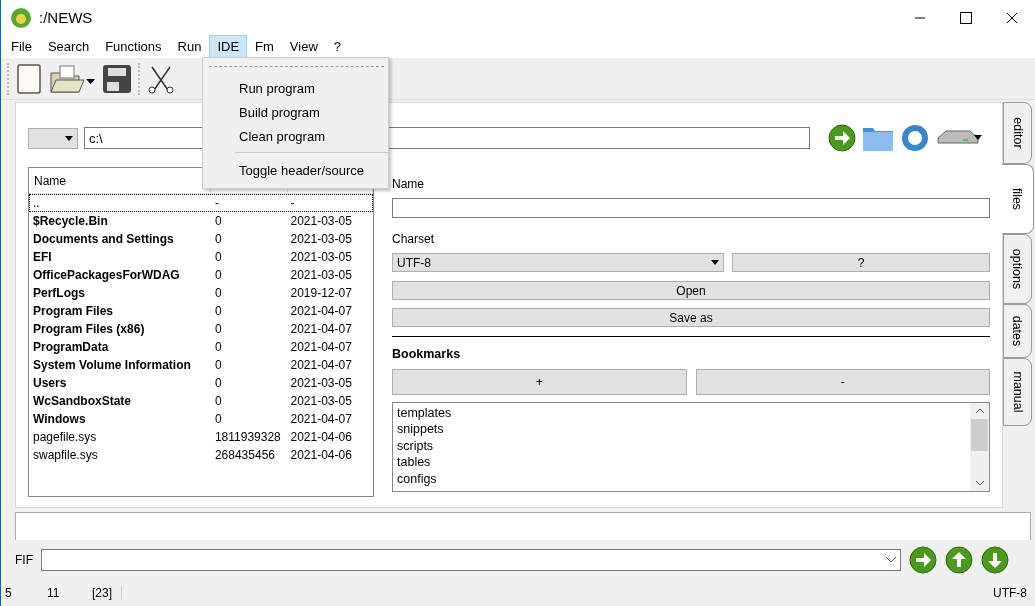 The image size is (1035, 606). What do you see at coordinates (201, 347) in the screenshot?
I see `file-row: ProgramData 0 2021-04-07` at bounding box center [201, 347].